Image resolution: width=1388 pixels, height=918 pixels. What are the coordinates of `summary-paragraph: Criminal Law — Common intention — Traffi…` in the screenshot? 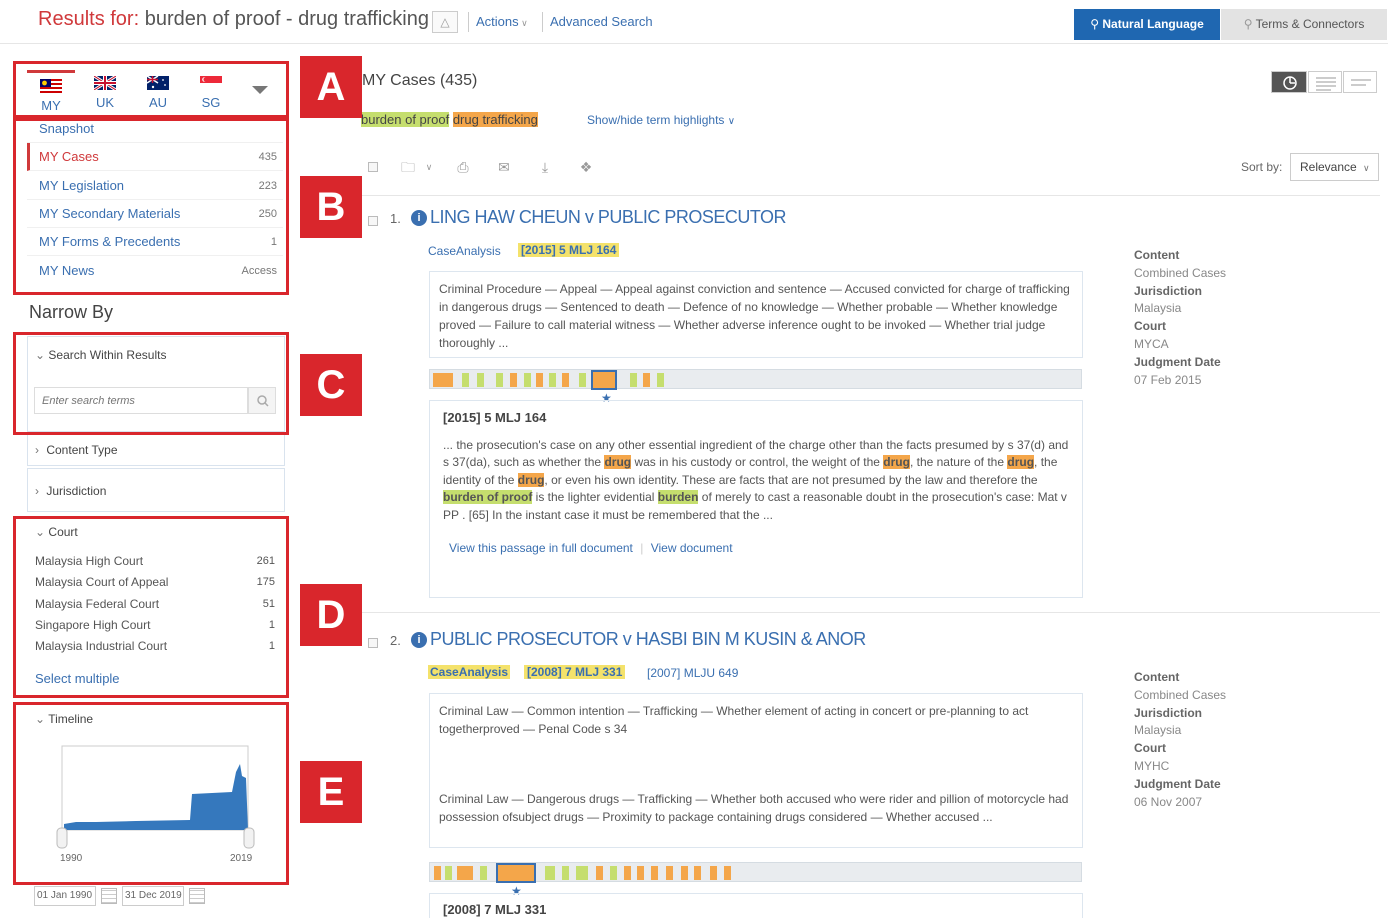 It's located at (734, 720).